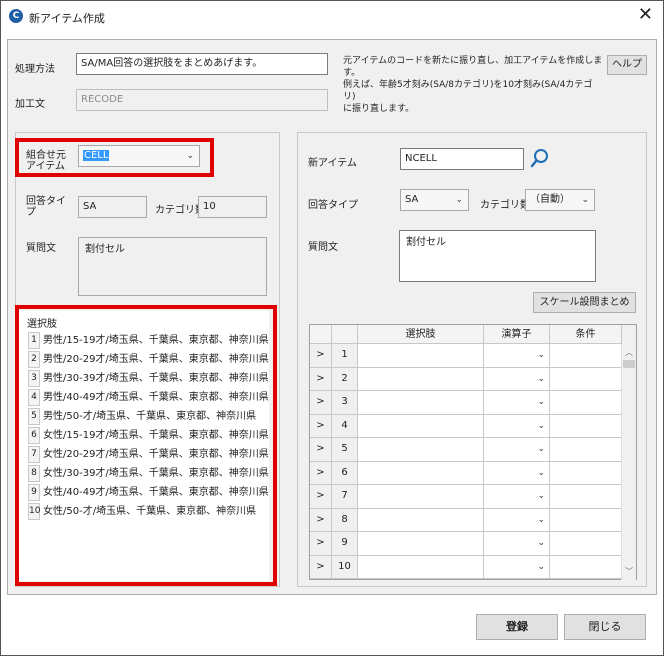 The image size is (664, 656). I want to click on description-line: 元アイテムのコードを新たに振り直し、加工アイテムを作成します。, so click(473, 67).